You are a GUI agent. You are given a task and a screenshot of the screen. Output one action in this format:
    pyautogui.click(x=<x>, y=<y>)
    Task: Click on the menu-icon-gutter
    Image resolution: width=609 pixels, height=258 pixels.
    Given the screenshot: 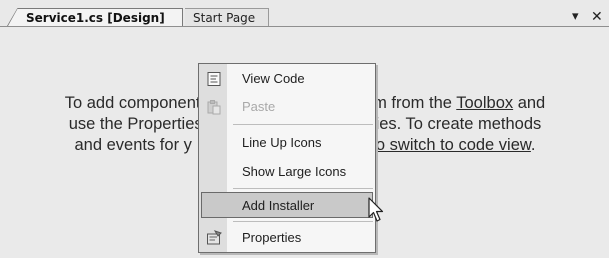 What is the action you would take?
    pyautogui.click(x=213, y=158)
    